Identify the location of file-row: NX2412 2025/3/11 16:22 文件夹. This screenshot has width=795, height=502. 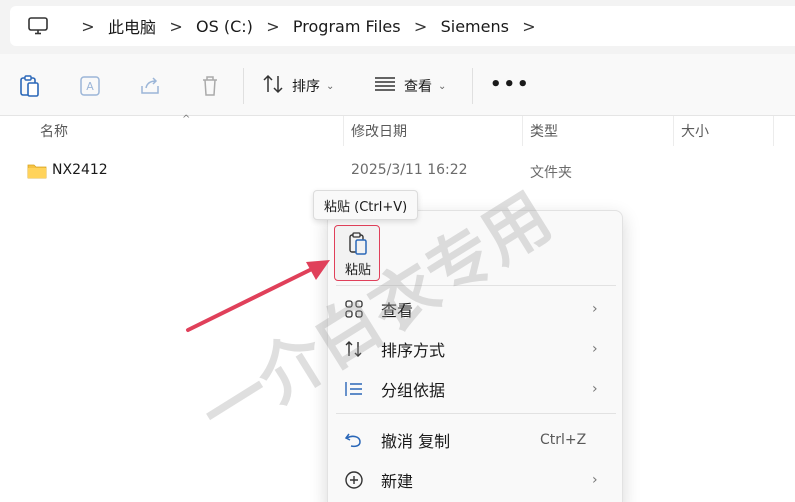
(397, 172).